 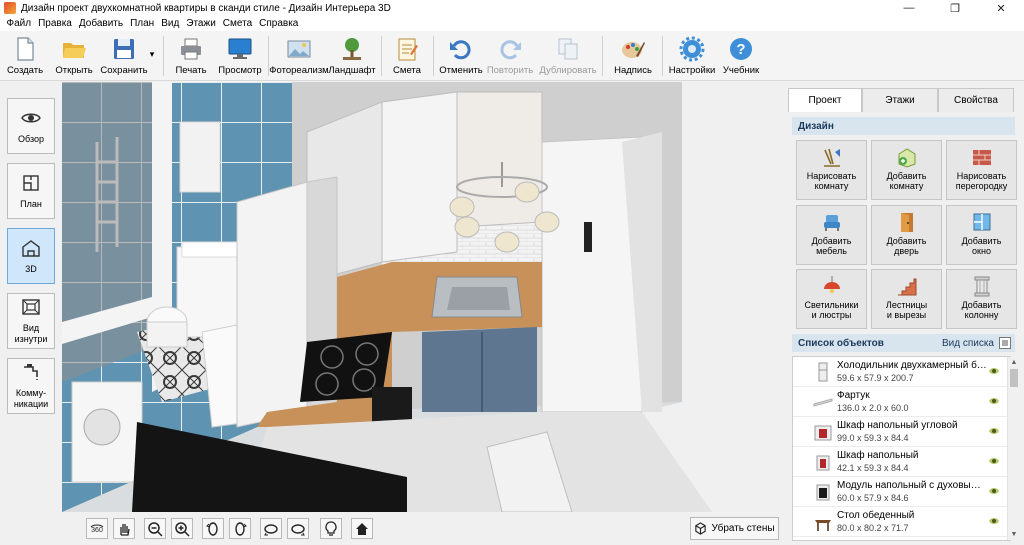 I want to click on pan-button, so click(x=124, y=528).